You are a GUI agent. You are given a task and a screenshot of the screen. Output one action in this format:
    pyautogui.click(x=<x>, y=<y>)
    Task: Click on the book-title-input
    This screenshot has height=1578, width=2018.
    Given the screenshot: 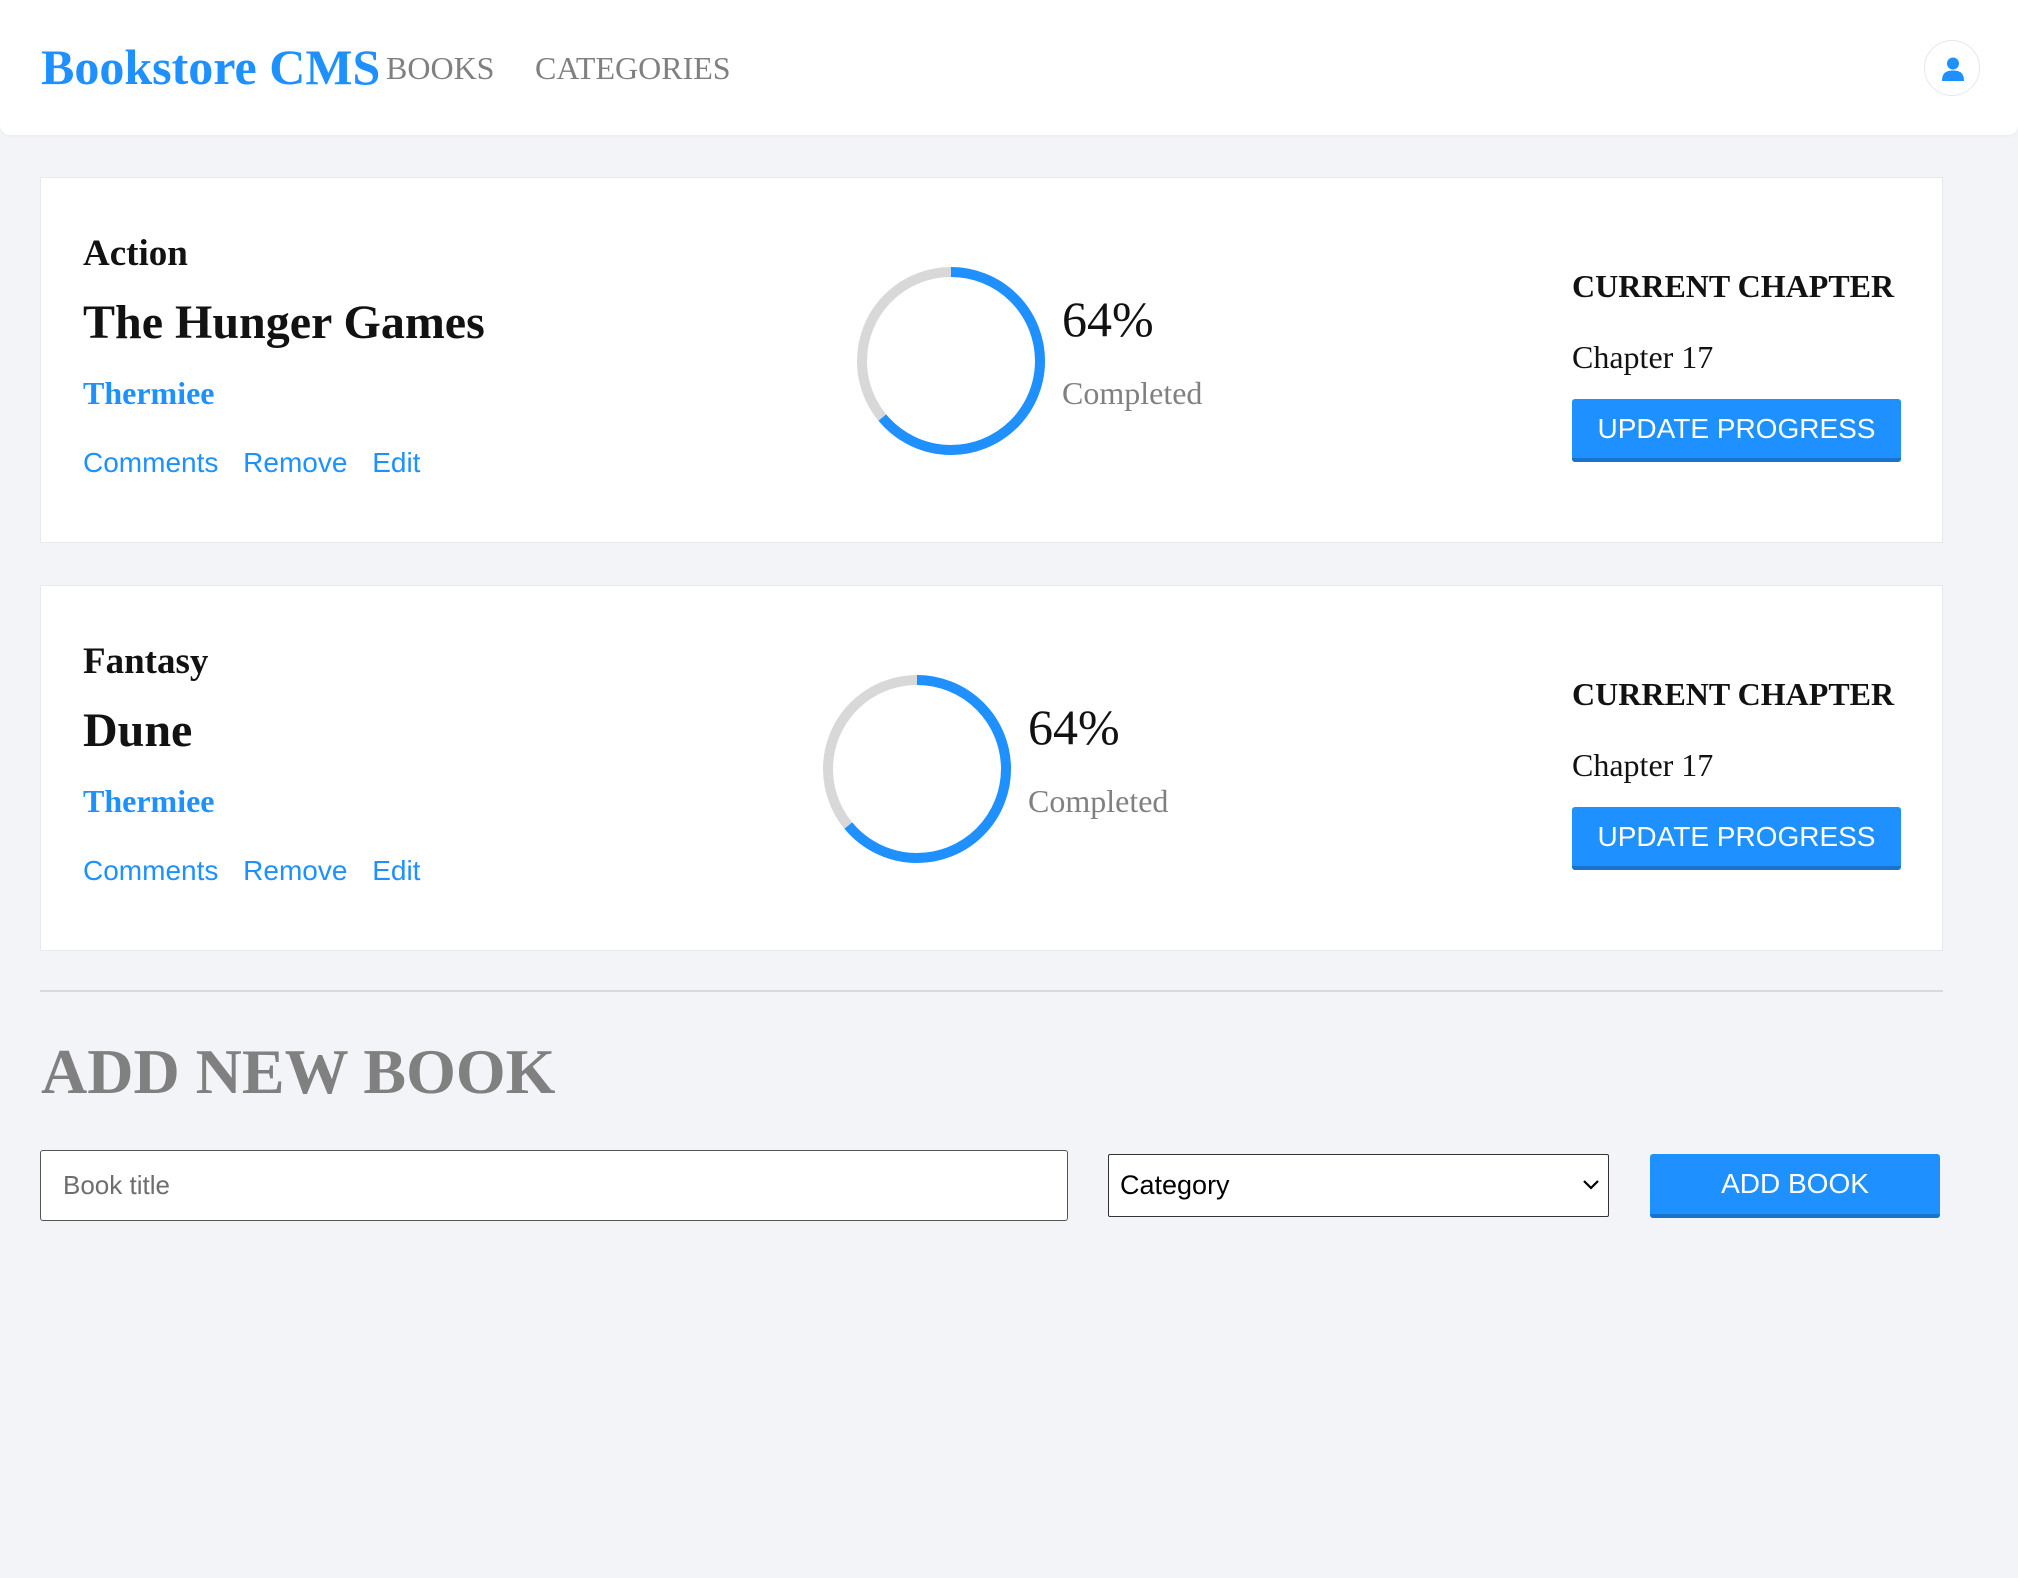 What is the action you would take?
    pyautogui.click(x=554, y=1185)
    